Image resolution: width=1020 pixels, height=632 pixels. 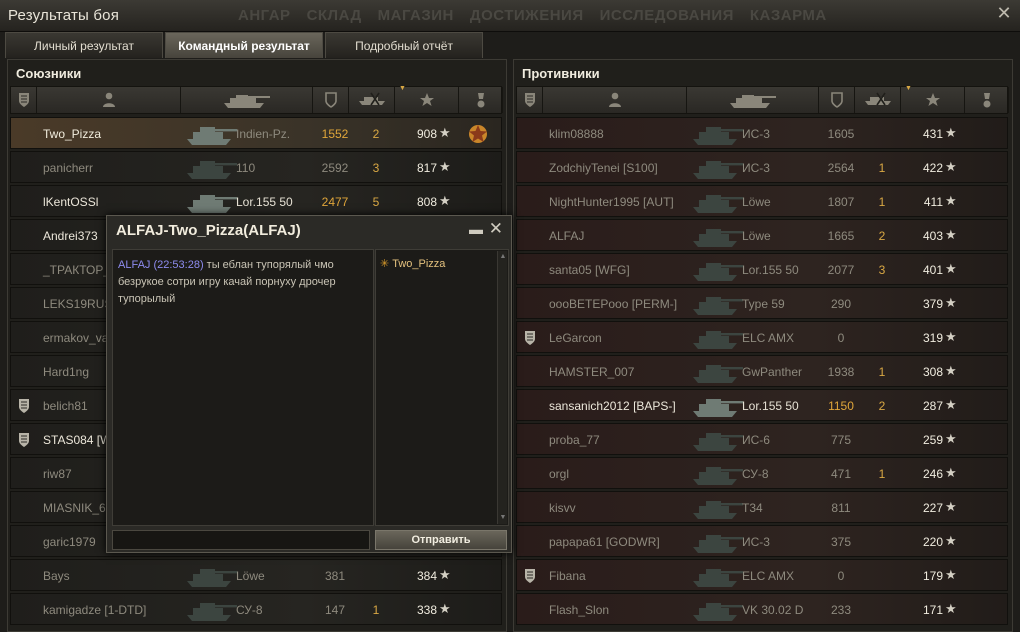 I want to click on player-row: lKentOSSl Lor.155 50 2477 5 808 ★, so click(x=256, y=201).